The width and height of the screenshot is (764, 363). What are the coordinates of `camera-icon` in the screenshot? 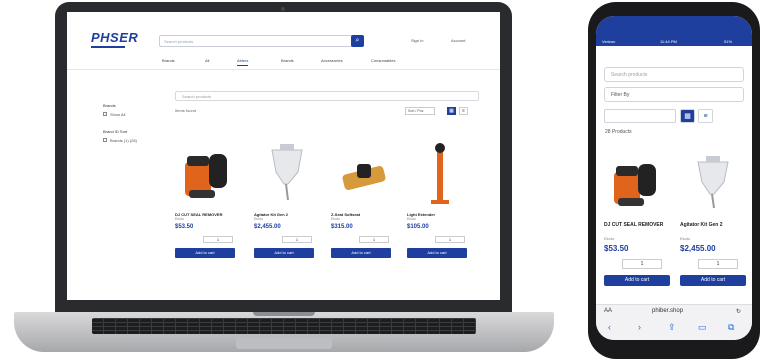 It's located at (283, 9).